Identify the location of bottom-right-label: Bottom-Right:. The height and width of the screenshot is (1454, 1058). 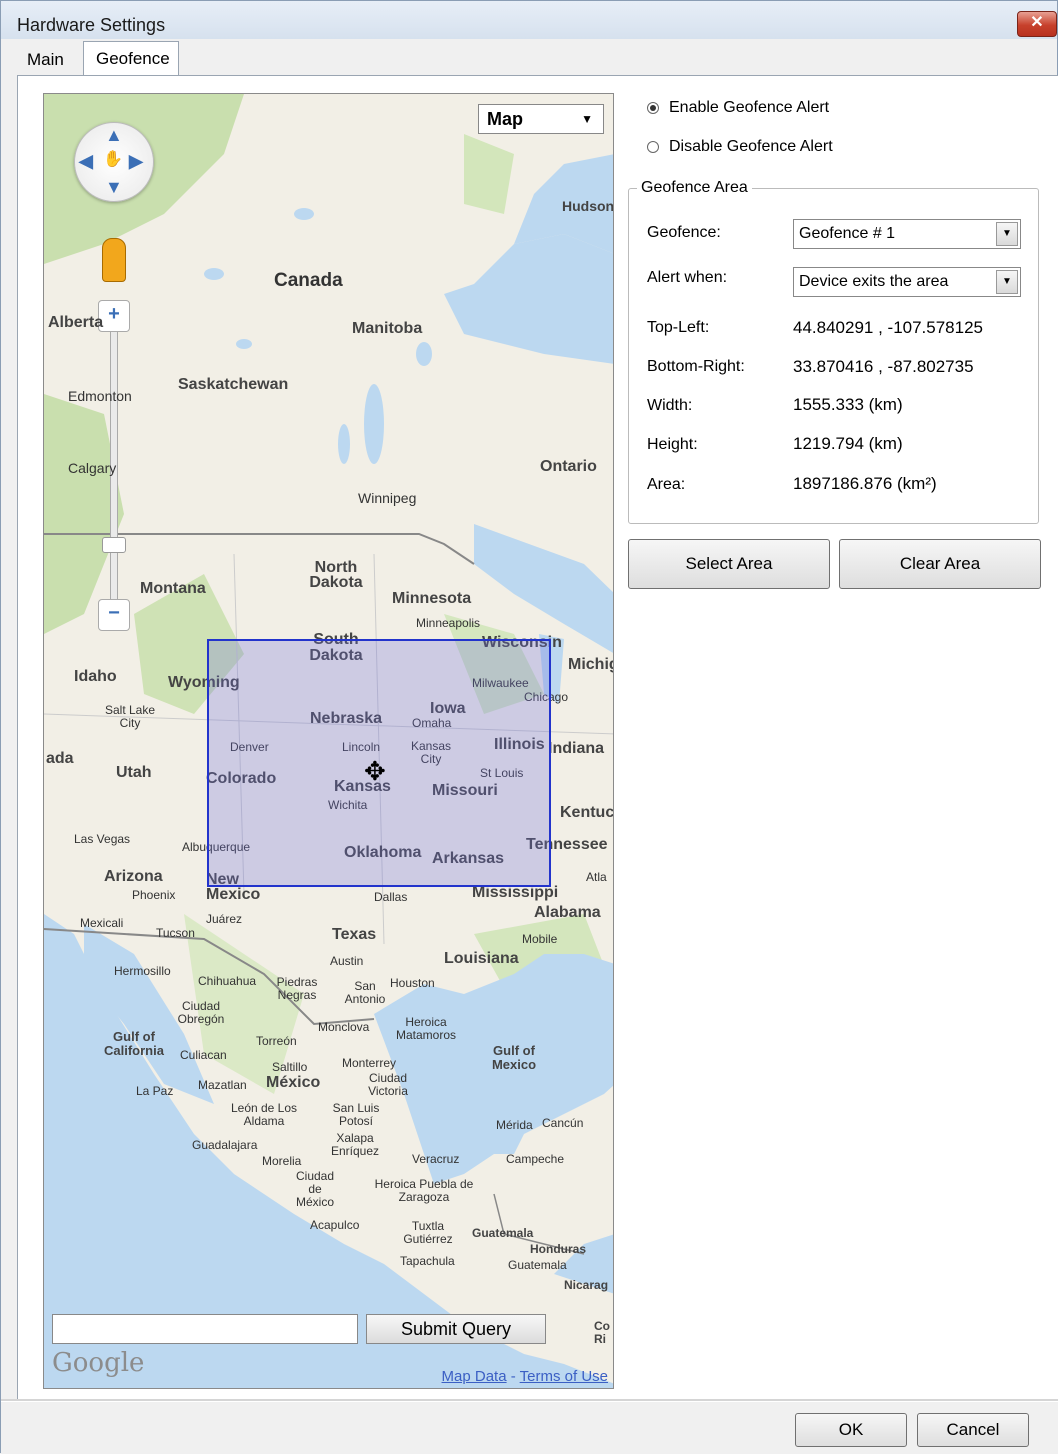
(696, 366).